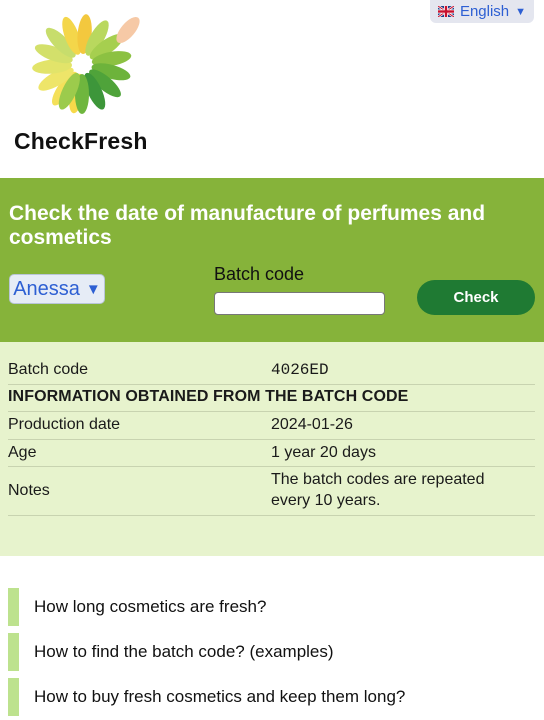 The width and height of the screenshot is (544, 720). I want to click on batch-code-value: 4026ED, so click(300, 370).